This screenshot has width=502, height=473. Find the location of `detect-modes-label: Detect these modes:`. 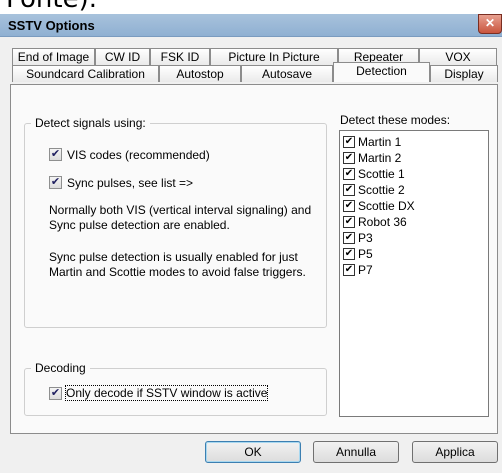

detect-modes-label: Detect these modes: is located at coordinates (395, 120).